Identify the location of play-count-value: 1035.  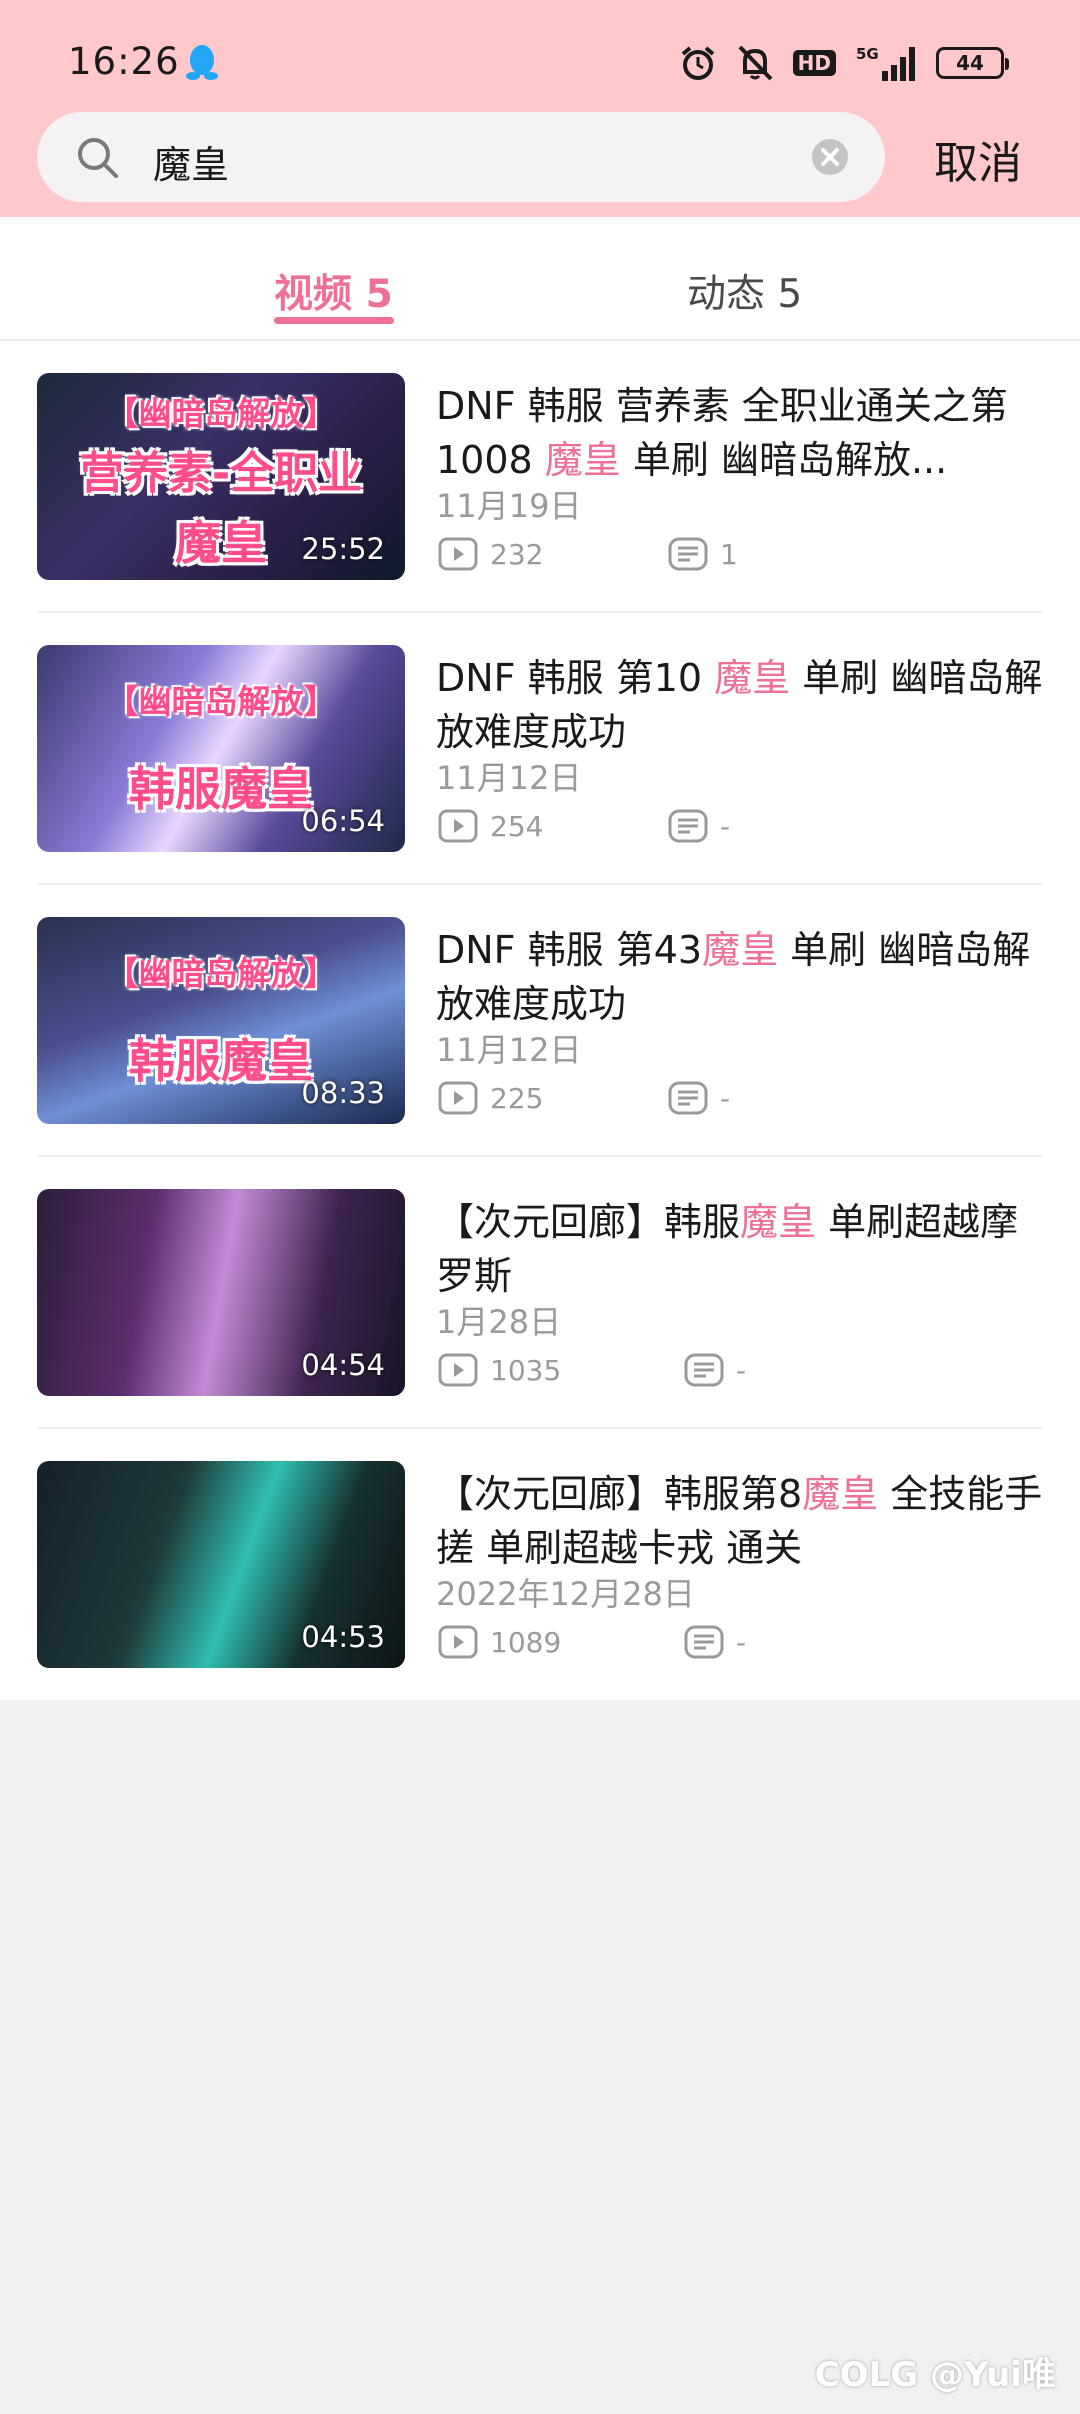
(526, 1370).